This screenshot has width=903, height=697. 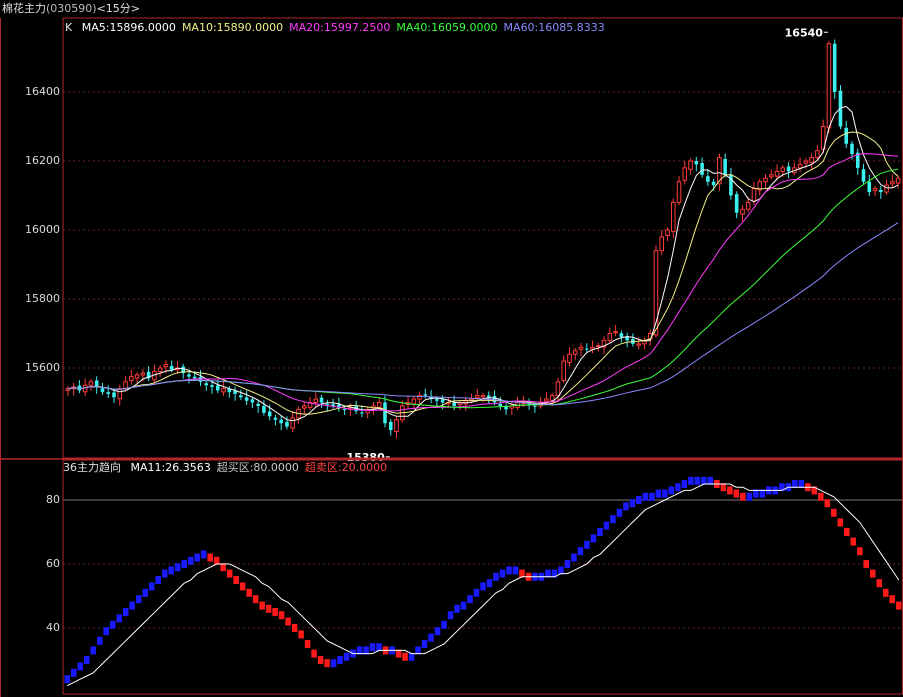 I want to click on main-panel-label: K, so click(x=69, y=27).